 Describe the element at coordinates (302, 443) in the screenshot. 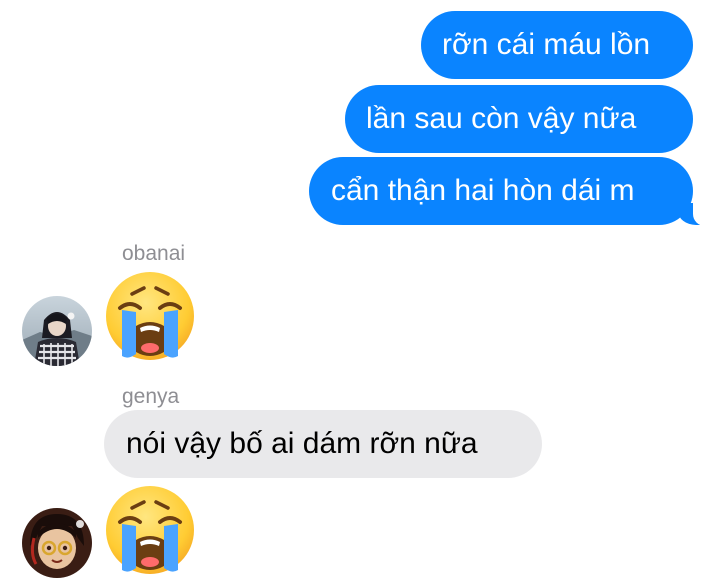

I see `message-text: nói vậy bố ai dám rỡn nữa` at that location.